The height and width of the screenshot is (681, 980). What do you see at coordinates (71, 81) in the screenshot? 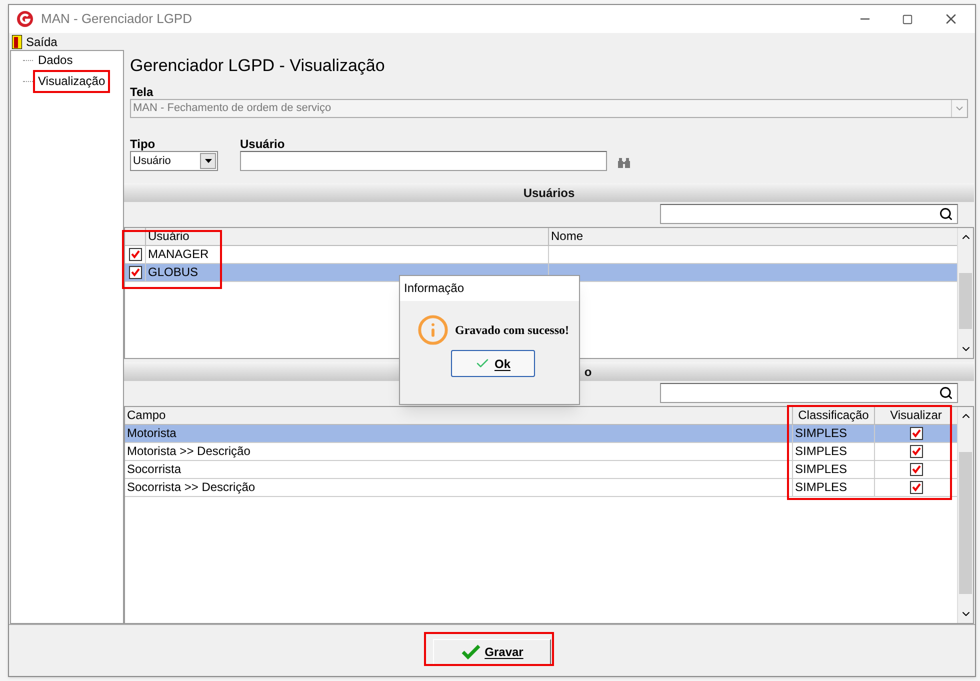
I see `tree-item: Visualização` at bounding box center [71, 81].